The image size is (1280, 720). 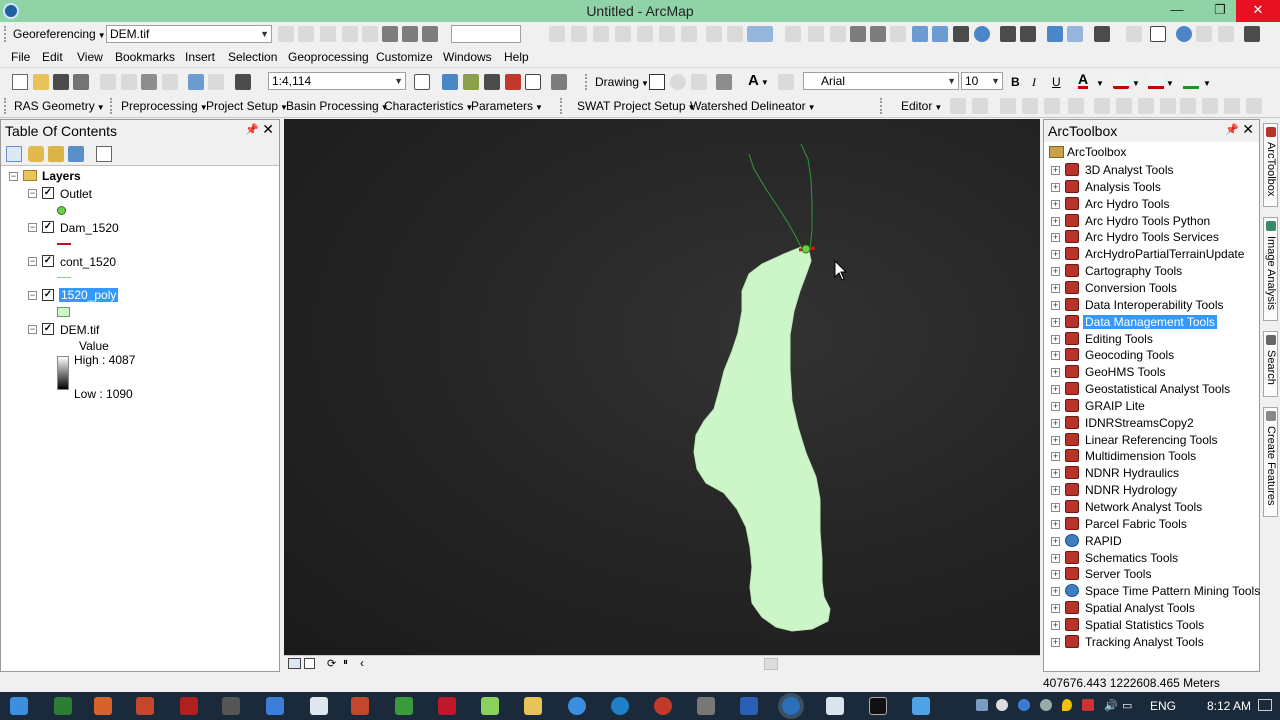 I want to click on undo-icon, so click(x=196, y=82).